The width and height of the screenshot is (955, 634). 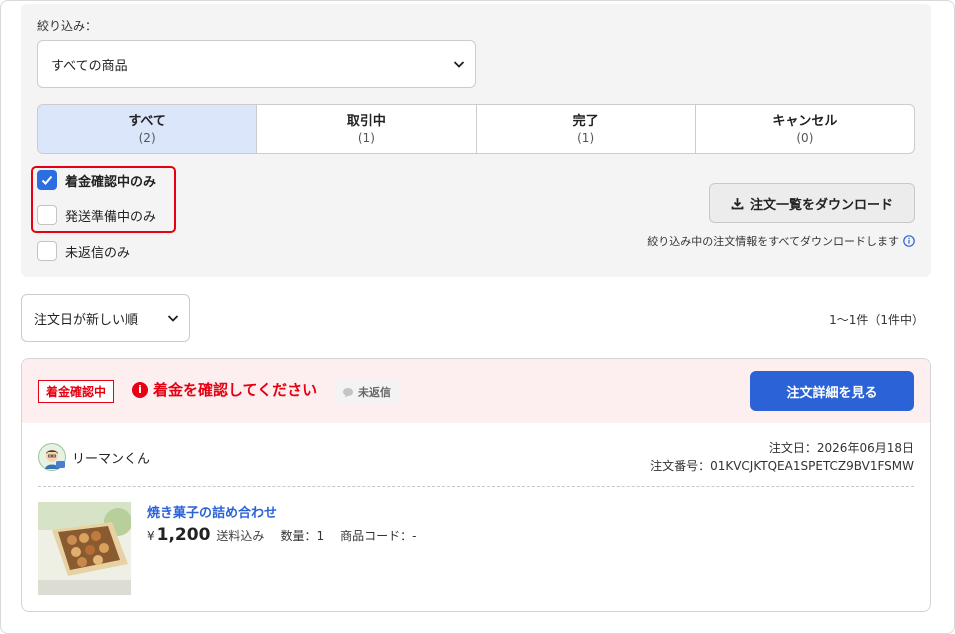 What do you see at coordinates (111, 457) in the screenshot?
I see `buyer-name: リーマンくん` at bounding box center [111, 457].